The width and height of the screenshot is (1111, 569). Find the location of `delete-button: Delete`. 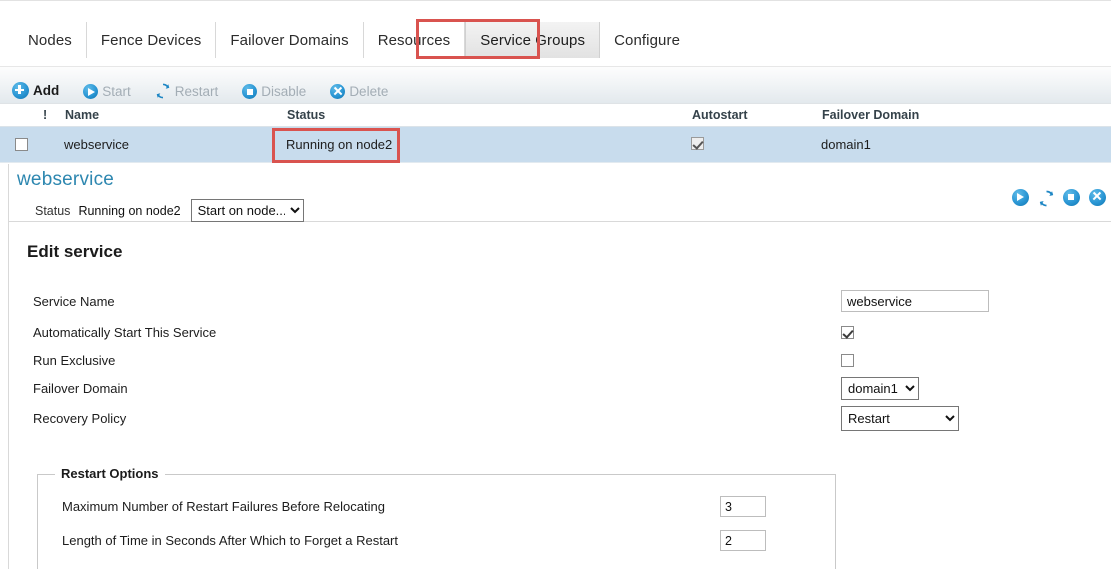

delete-button: Delete is located at coordinates (359, 94).